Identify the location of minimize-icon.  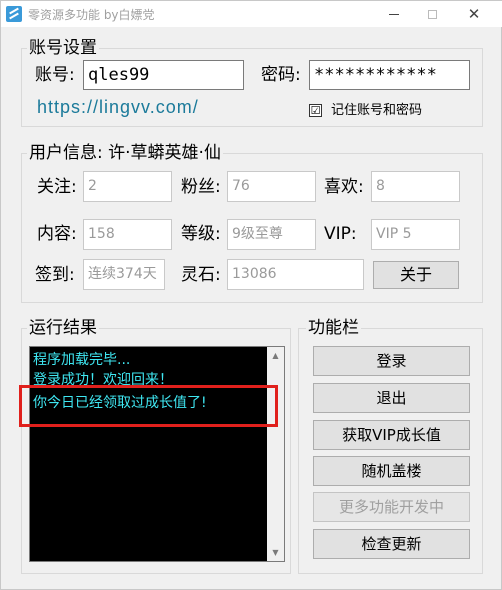
(394, 14).